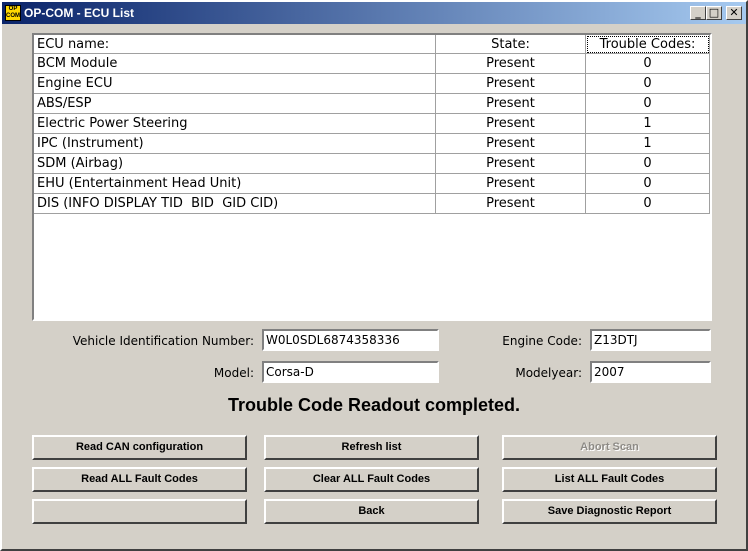  I want to click on op-com-app-icon: OP COM, so click(13, 13).